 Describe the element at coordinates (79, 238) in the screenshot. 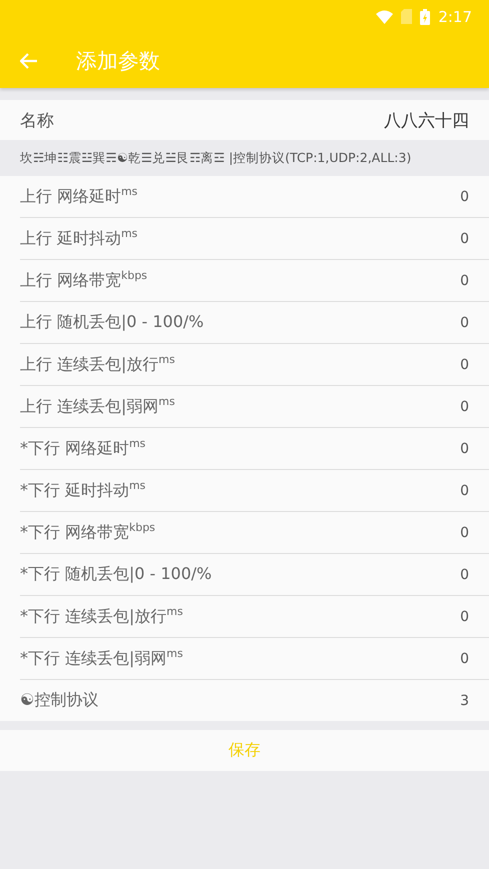

I see `param-label: 上行 延时抖动$^{ms}$` at that location.